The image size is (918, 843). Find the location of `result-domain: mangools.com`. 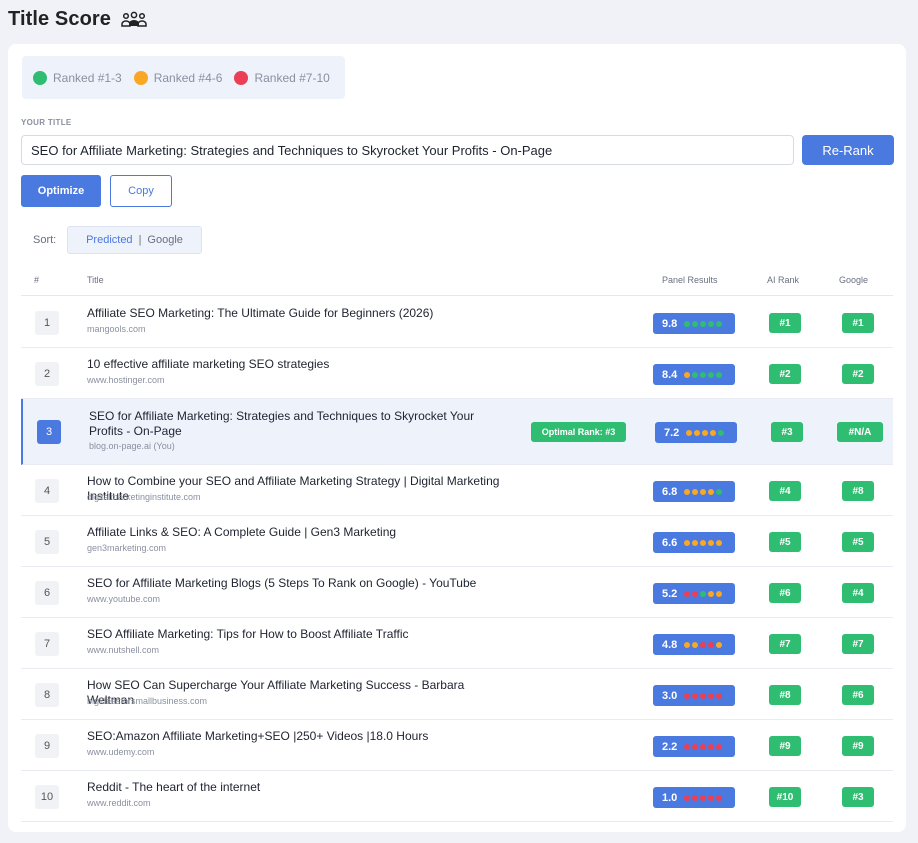

result-domain: mangools.com is located at coordinates (116, 329).